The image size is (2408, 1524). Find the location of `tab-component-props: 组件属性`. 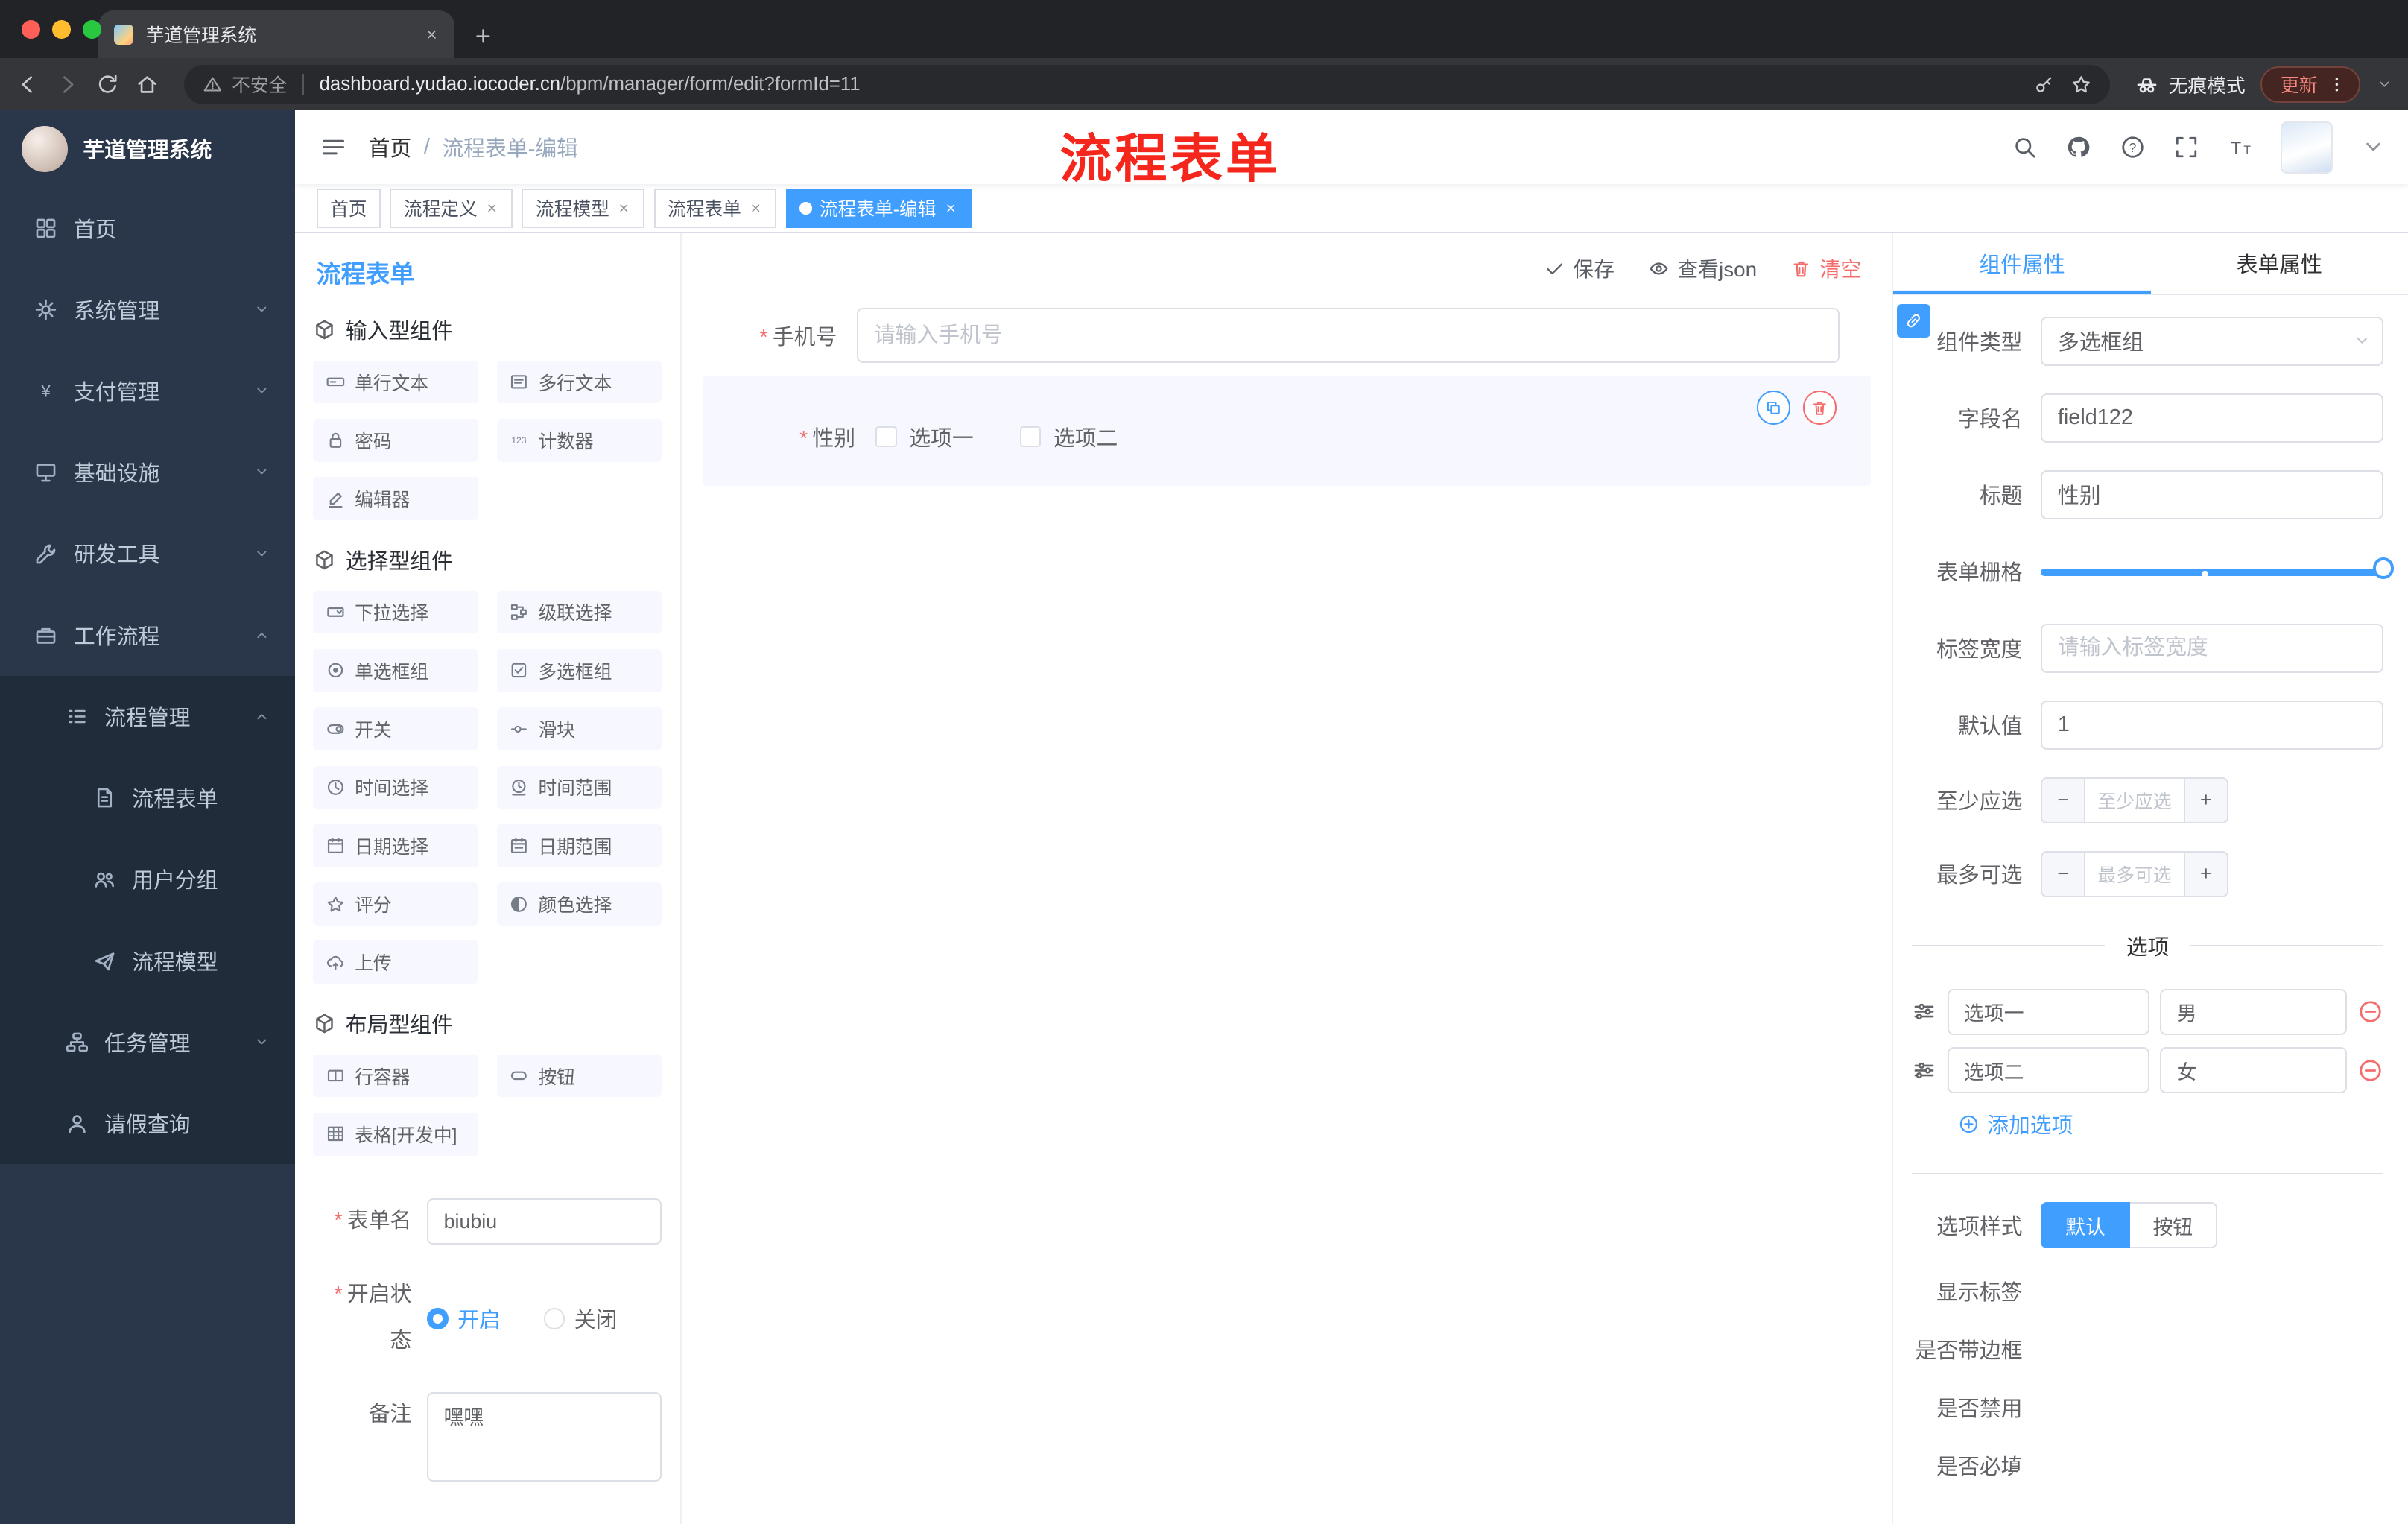

tab-component-props: 组件属性 is located at coordinates (2021, 263).